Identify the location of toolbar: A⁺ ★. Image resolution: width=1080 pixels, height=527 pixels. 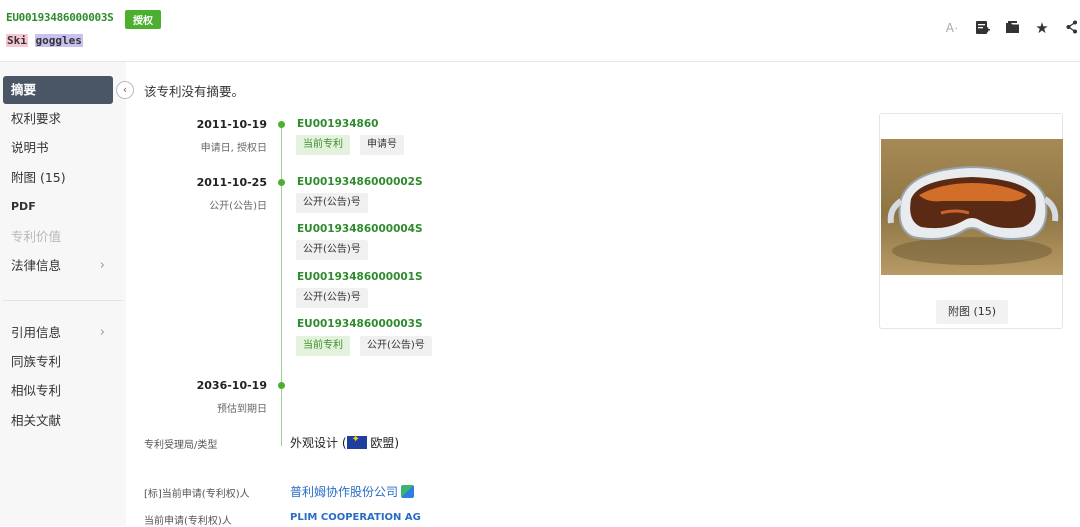
(1012, 28).